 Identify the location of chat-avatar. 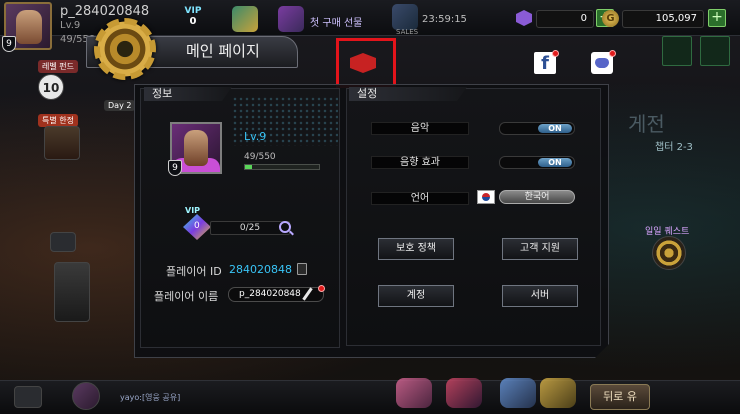
(86, 396).